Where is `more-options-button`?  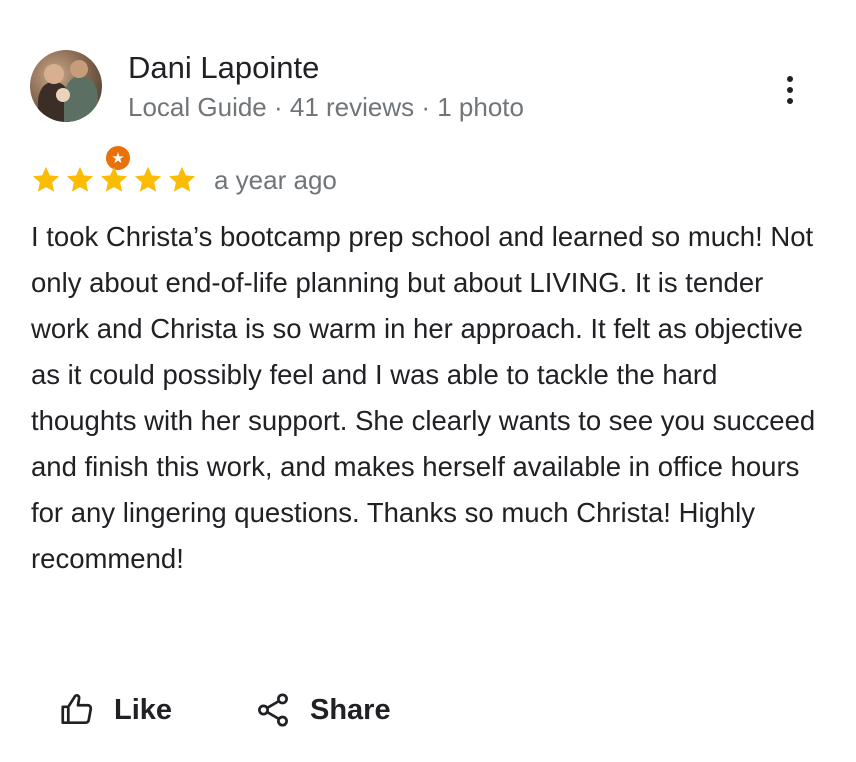
more-options-button is located at coordinates (790, 90).